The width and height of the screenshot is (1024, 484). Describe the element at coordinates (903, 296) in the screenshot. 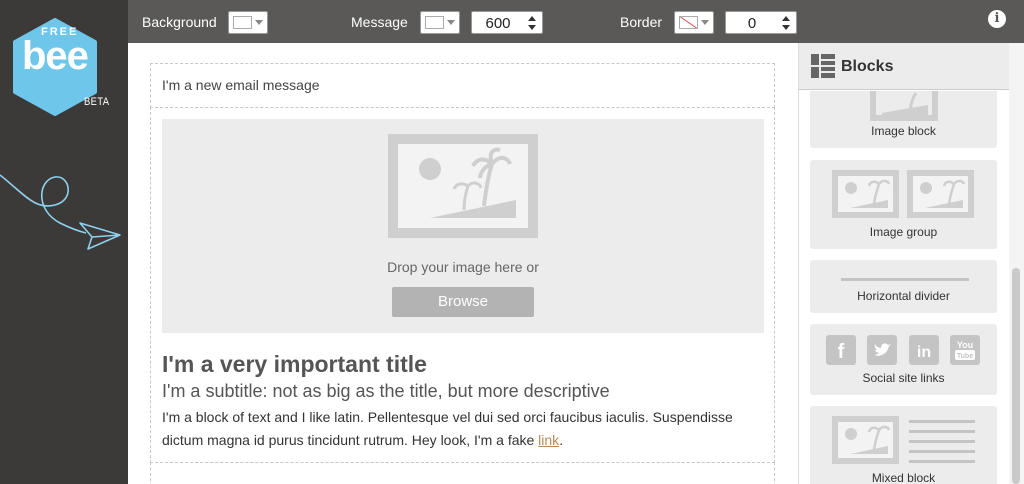

I see `horizontal-divider-label: Horizontal divider` at that location.